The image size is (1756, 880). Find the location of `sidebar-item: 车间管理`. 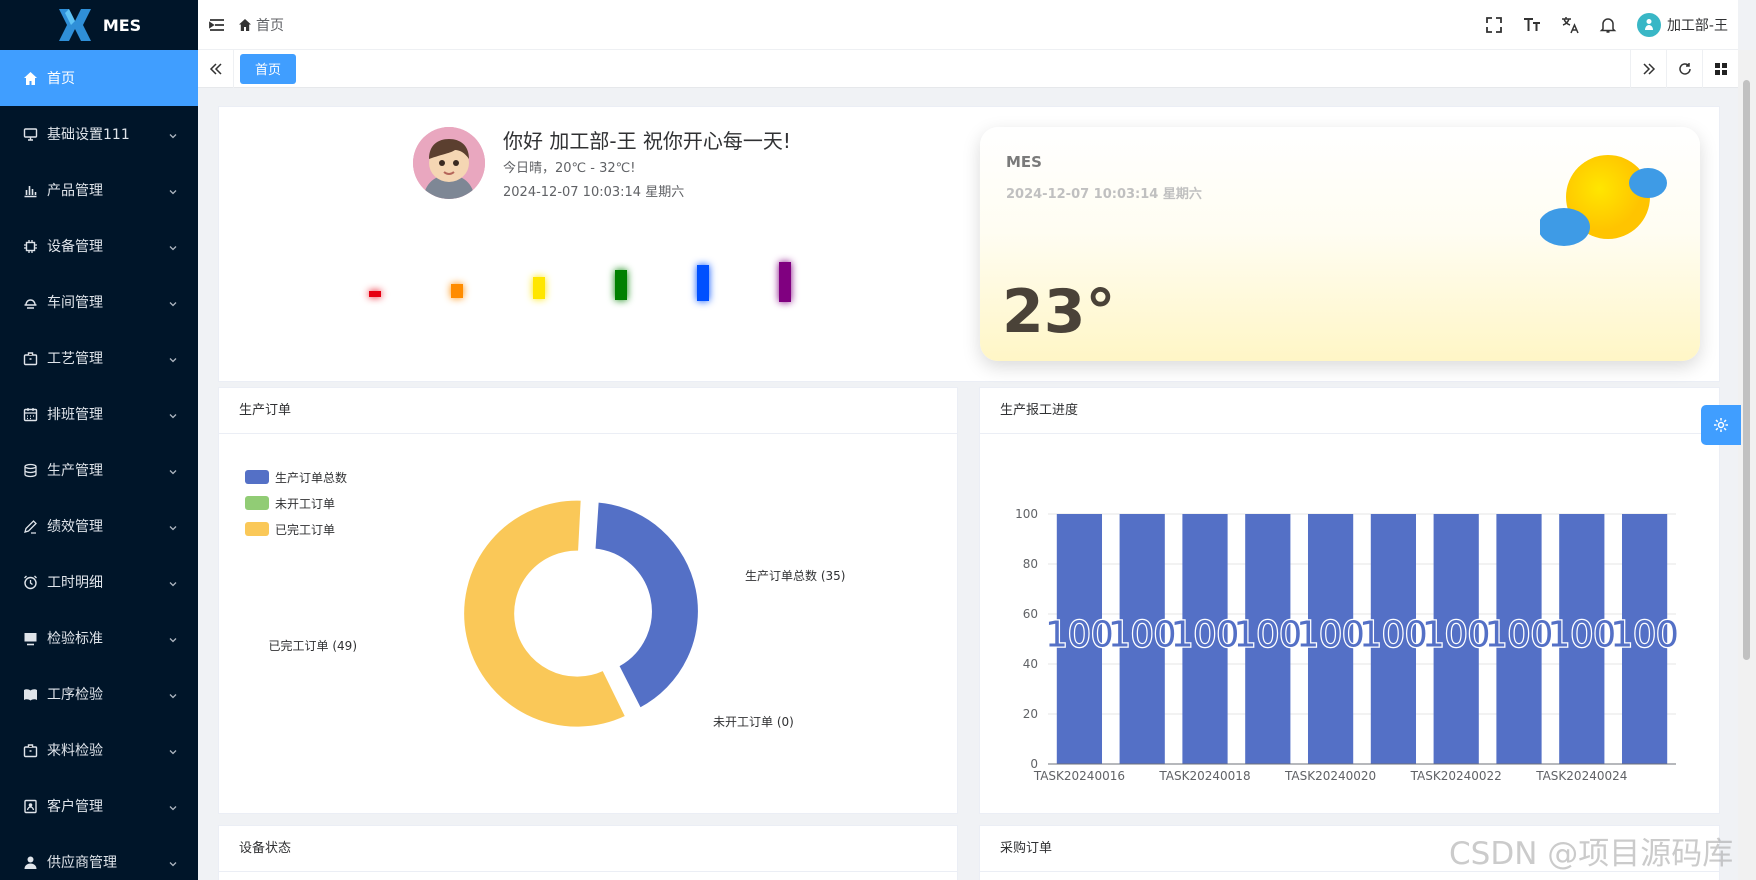

sidebar-item: 车间管理 is located at coordinates (99, 302).